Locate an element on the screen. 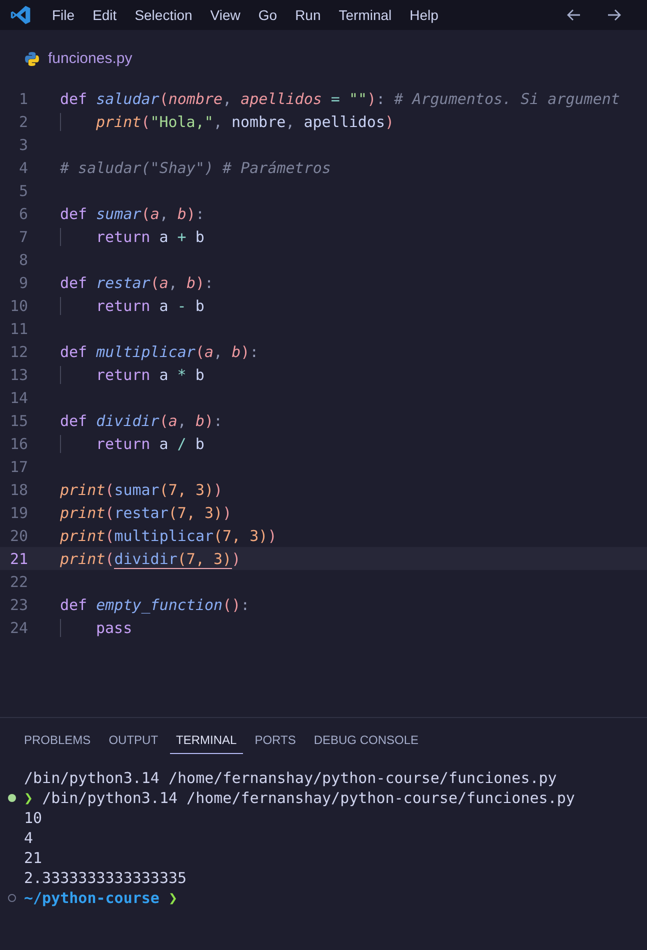  line-number: 2 is located at coordinates (23, 121).